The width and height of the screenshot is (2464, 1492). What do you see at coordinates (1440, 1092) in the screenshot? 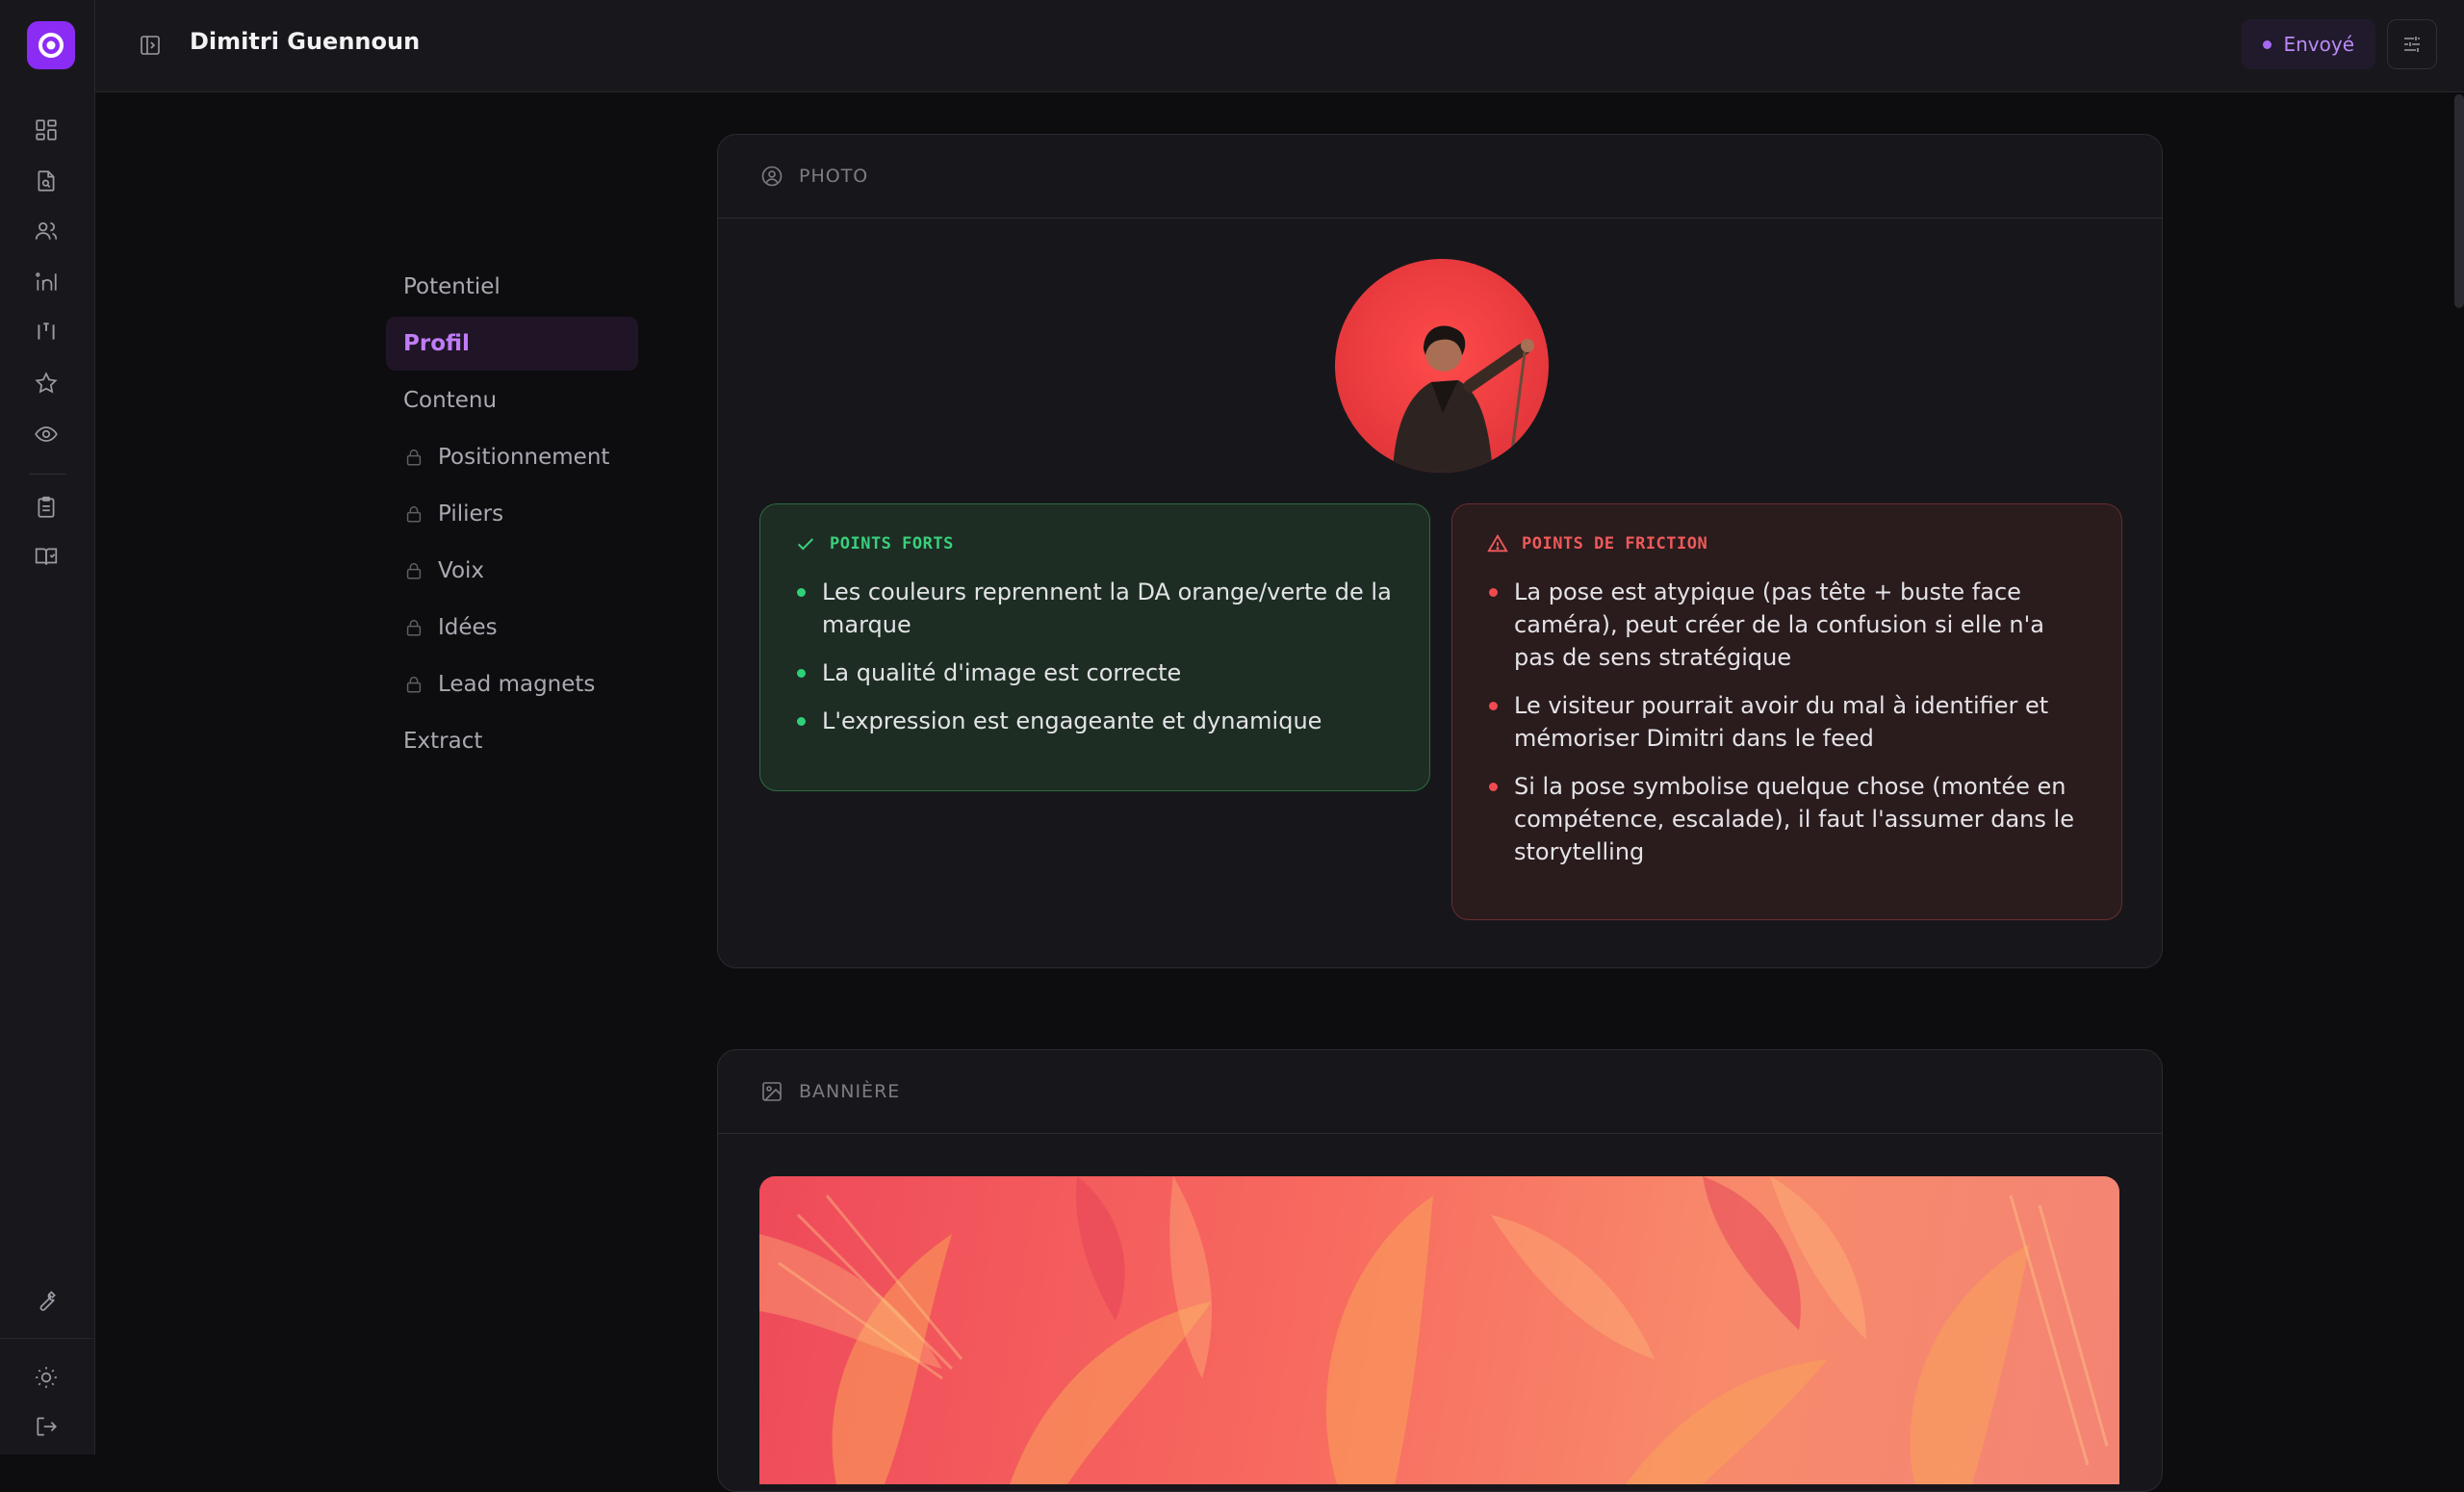
I see `banner-card-header: BANNIÈRE` at bounding box center [1440, 1092].